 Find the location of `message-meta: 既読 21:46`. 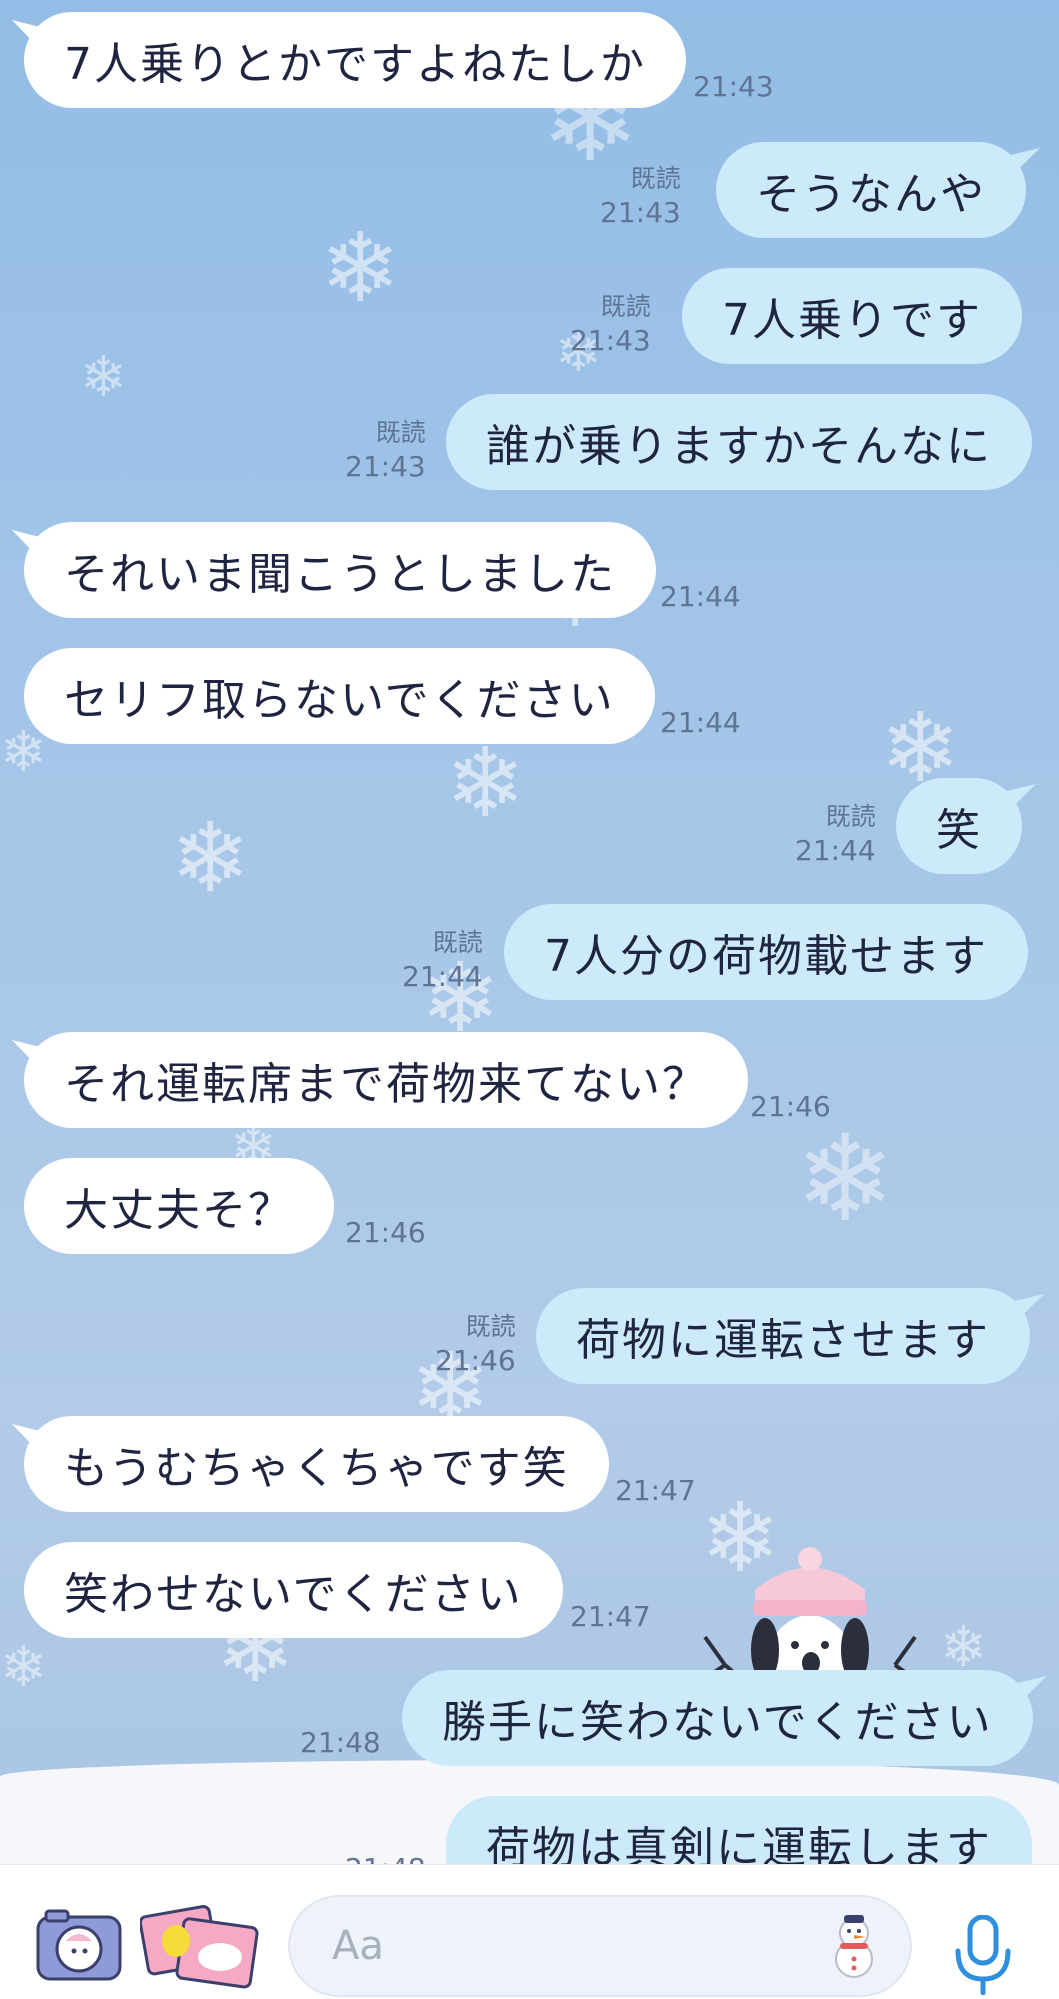

message-meta: 既読 21:46 is located at coordinates (475, 1344).